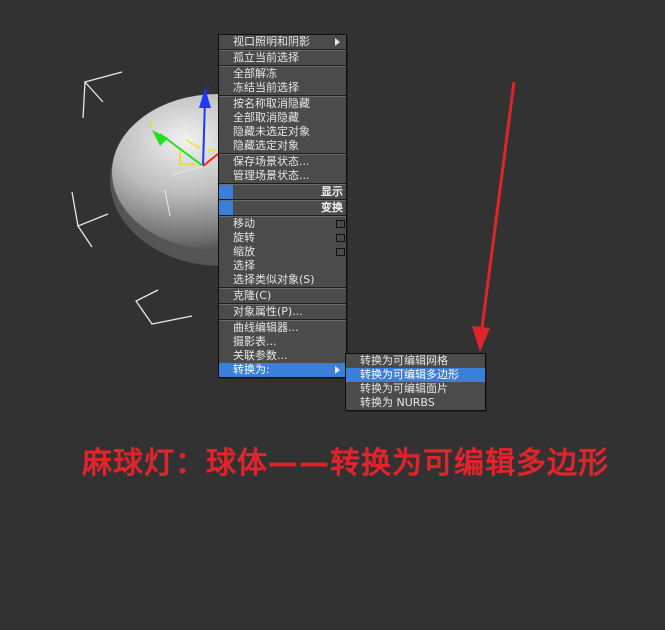 The height and width of the screenshot is (630, 665). Describe the element at coordinates (282, 192) in the screenshot. I see `quad-header-display: 显示` at that location.